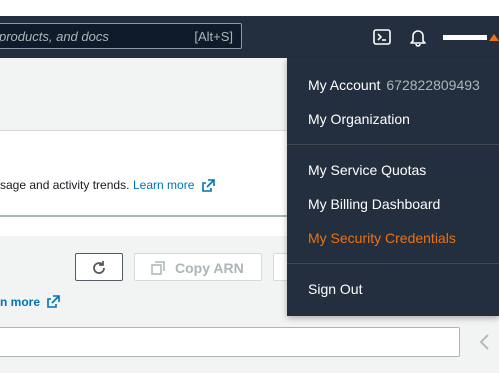 This screenshot has height=373, width=499. Describe the element at coordinates (465, 37) in the screenshot. I see `account-username-redacted` at that location.